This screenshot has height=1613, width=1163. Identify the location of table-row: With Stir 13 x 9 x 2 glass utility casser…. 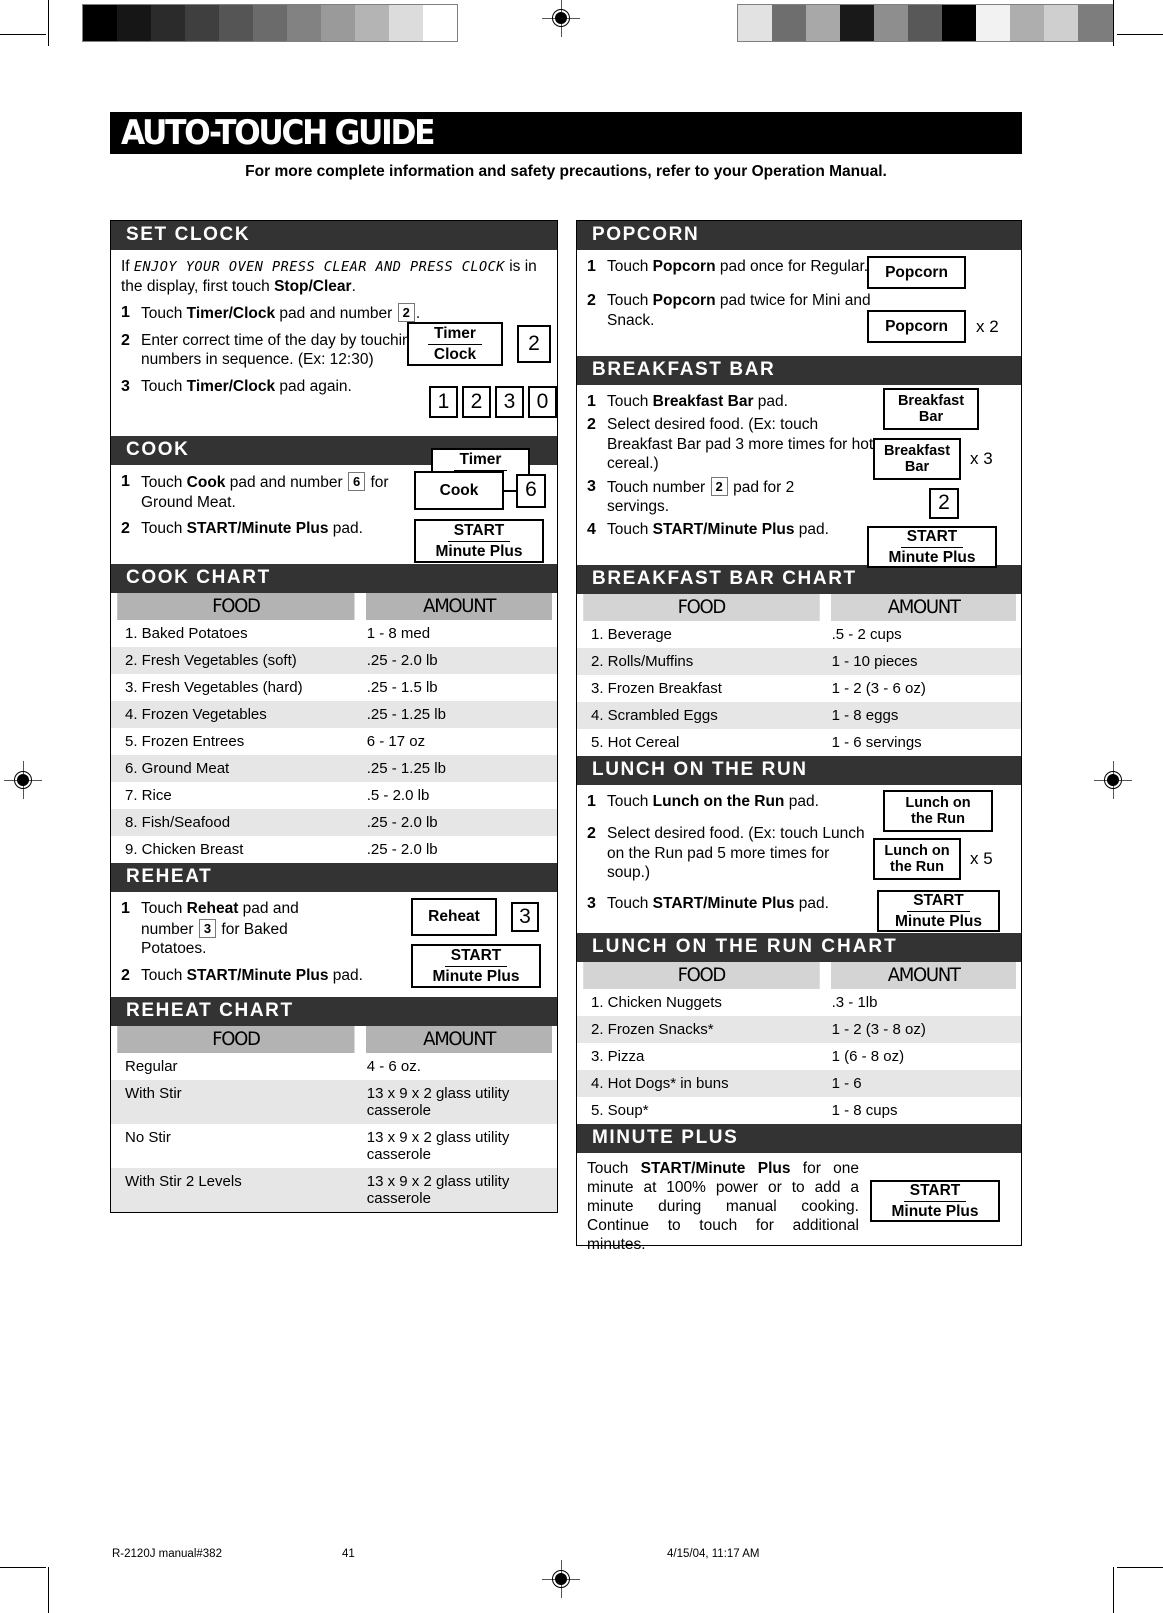
(334, 1102).